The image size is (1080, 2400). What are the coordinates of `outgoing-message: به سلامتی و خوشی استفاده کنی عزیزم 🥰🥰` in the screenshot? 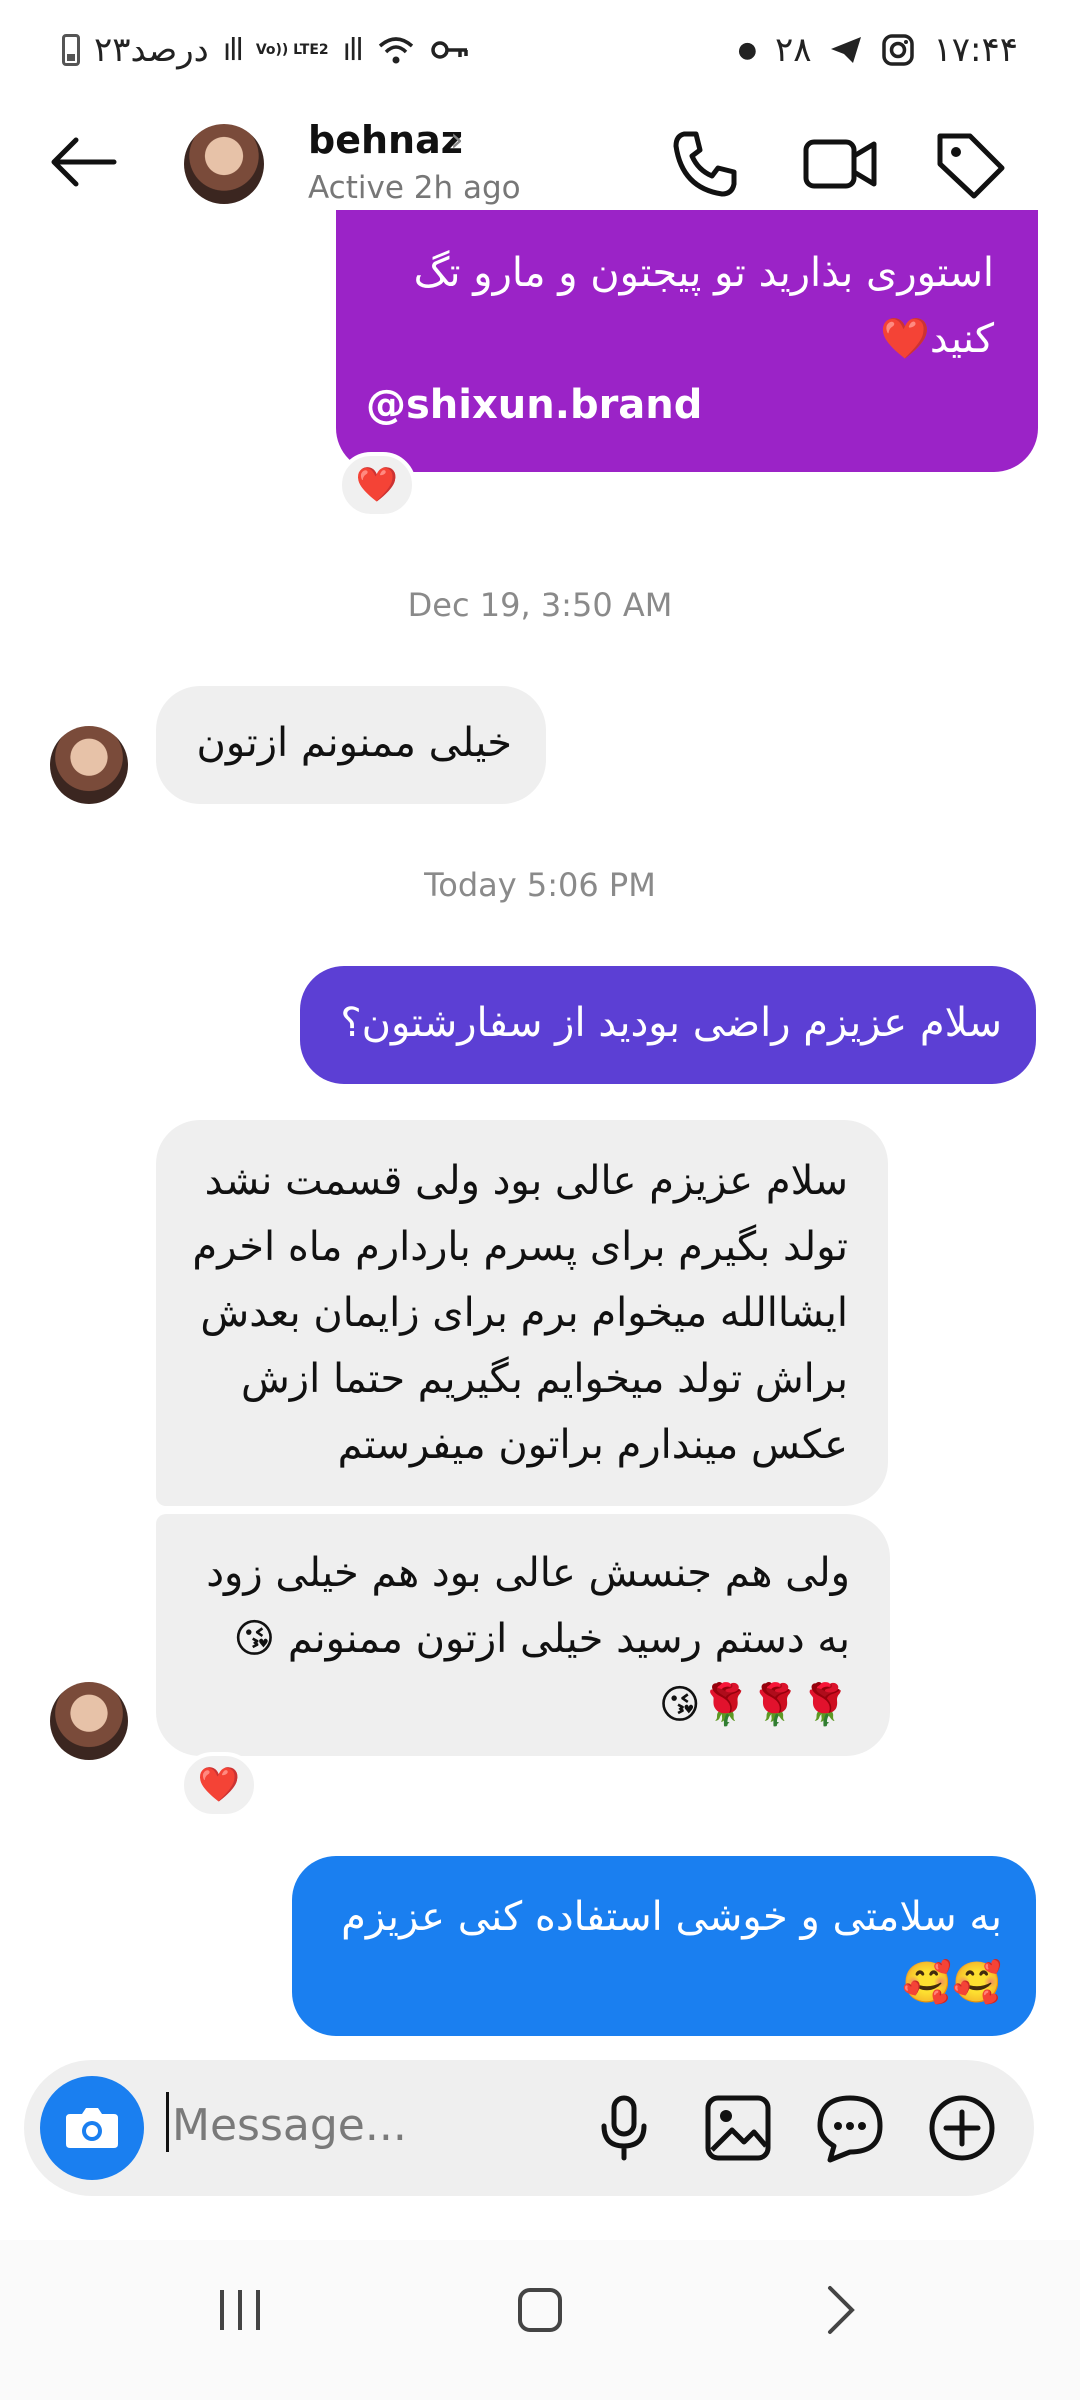 It's located at (664, 1946).